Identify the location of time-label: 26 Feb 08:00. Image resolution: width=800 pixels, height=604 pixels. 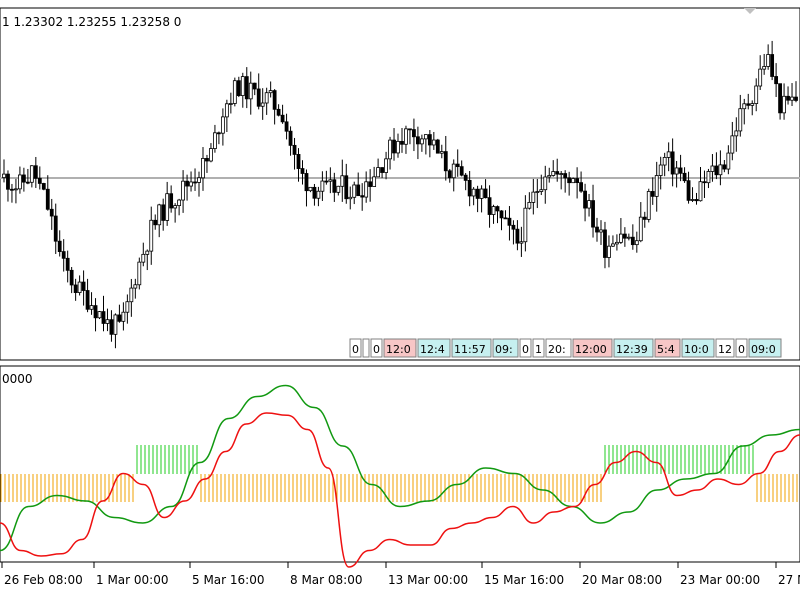
(43, 580).